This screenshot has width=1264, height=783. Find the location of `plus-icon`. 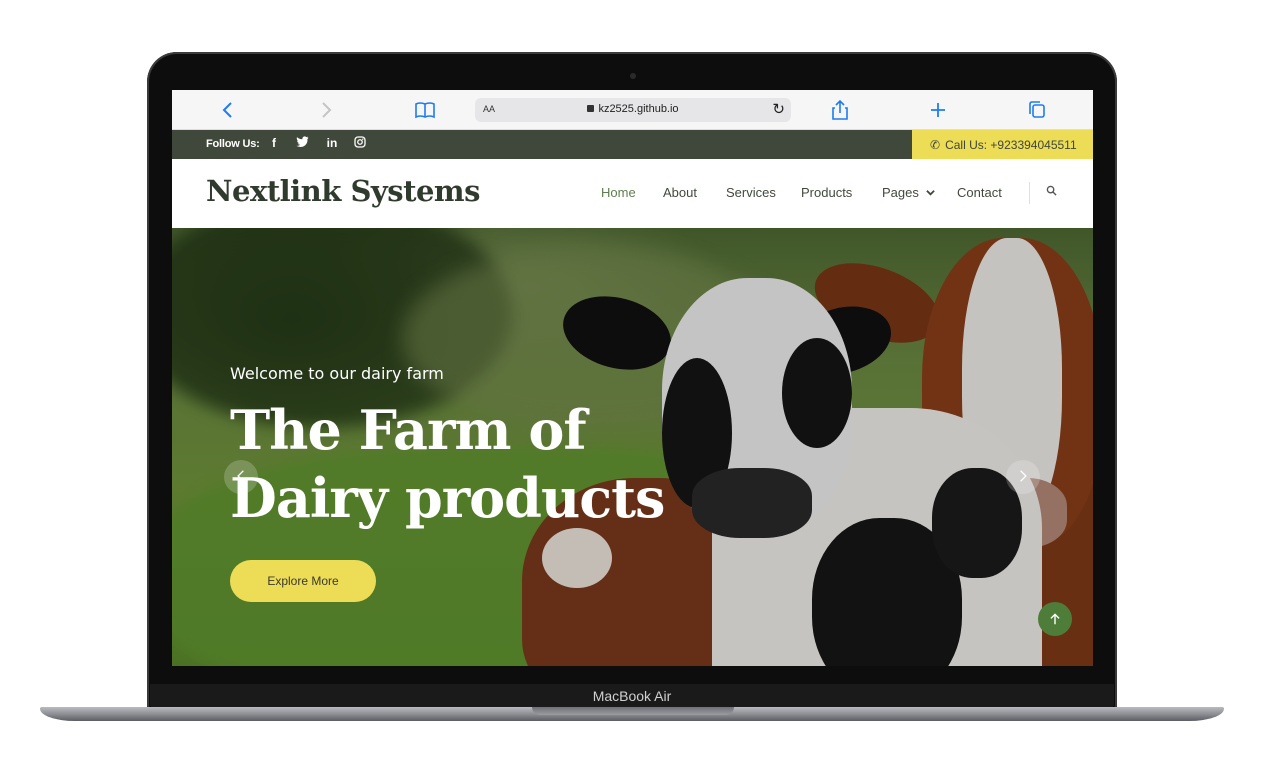

plus-icon is located at coordinates (938, 110).